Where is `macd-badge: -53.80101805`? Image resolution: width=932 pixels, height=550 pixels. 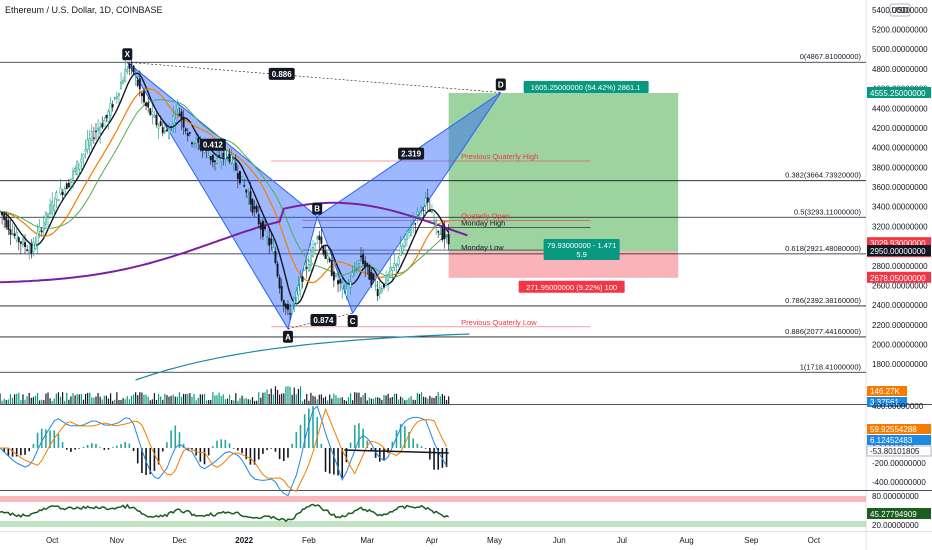
macd-badge: -53.80101805 is located at coordinates (895, 451).